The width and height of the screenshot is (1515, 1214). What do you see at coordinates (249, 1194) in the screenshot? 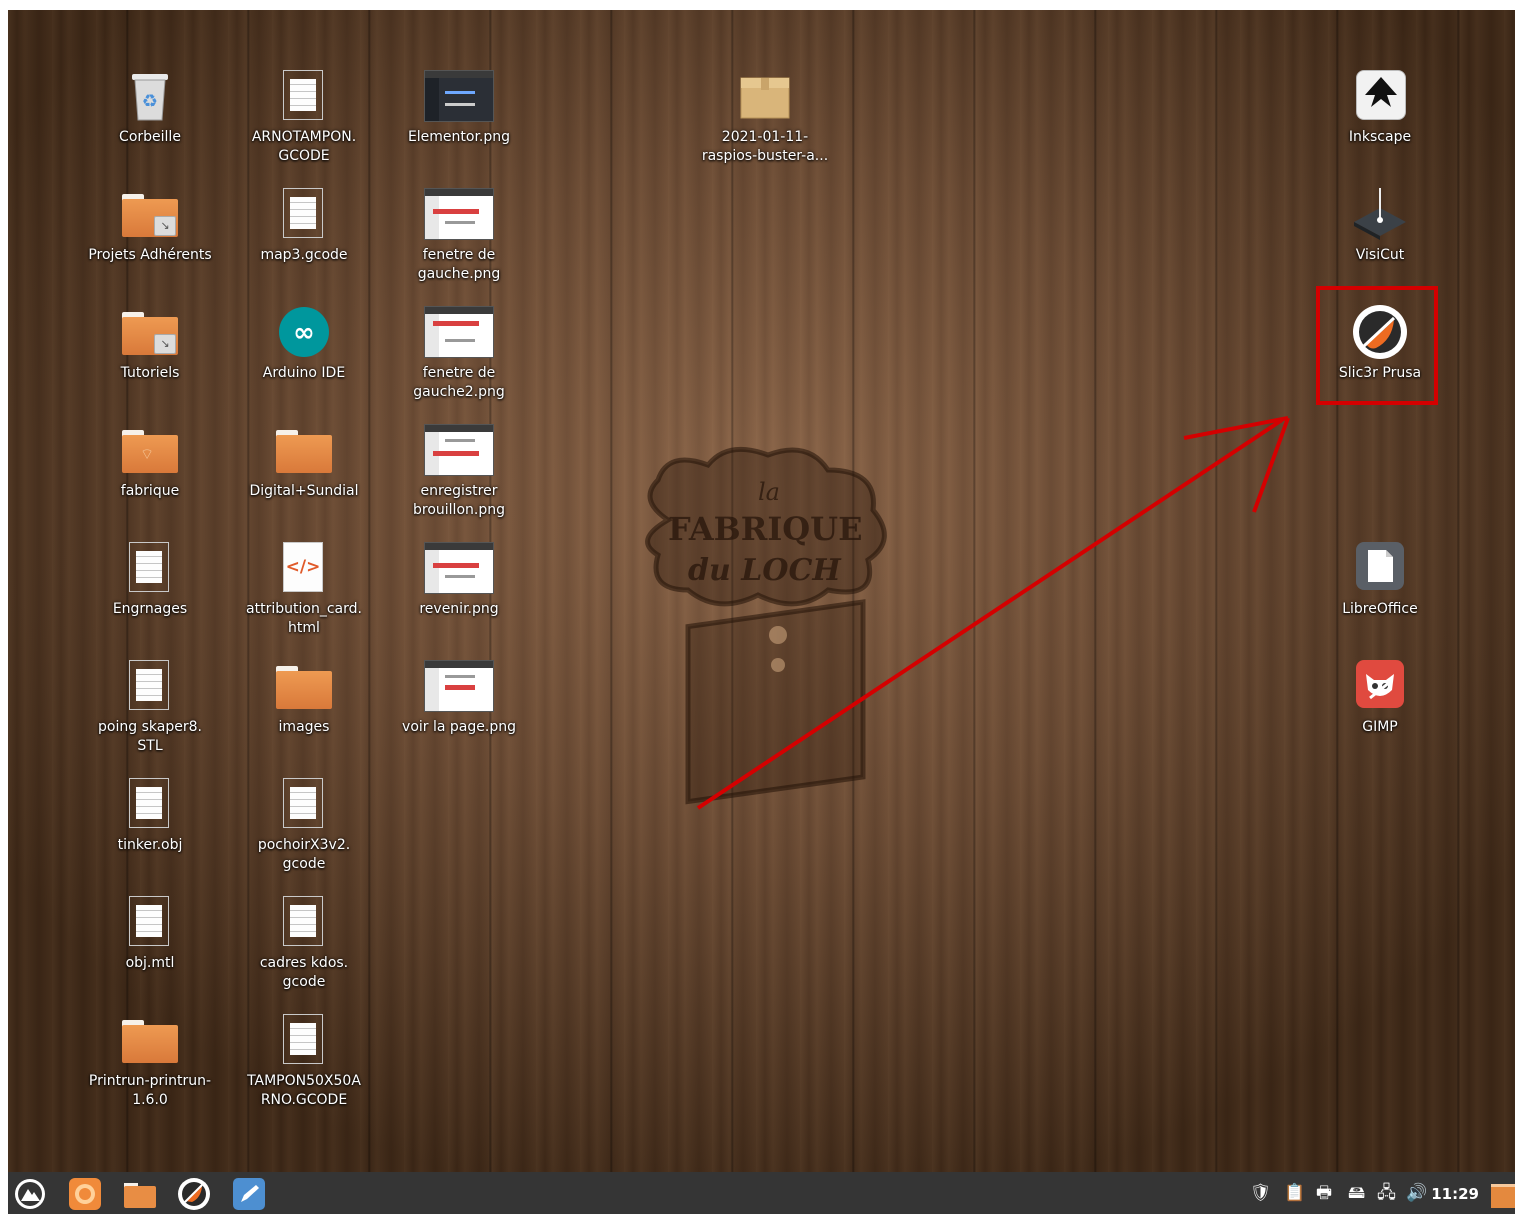
I see `text-editor-icon` at bounding box center [249, 1194].